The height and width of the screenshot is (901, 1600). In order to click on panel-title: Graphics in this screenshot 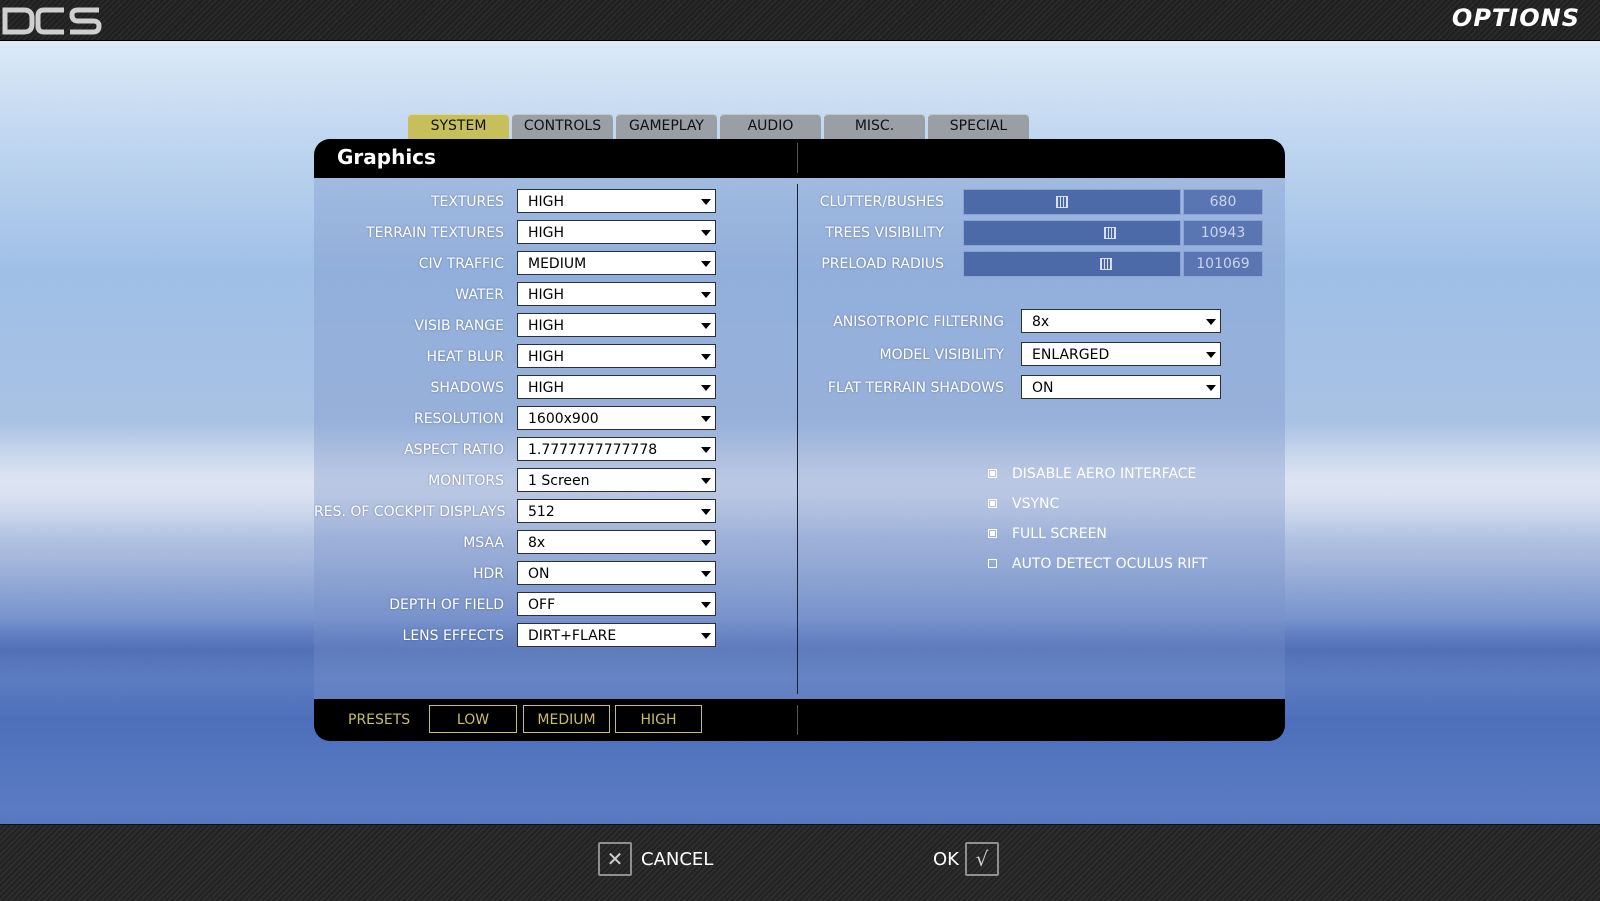, I will do `click(386, 157)`.